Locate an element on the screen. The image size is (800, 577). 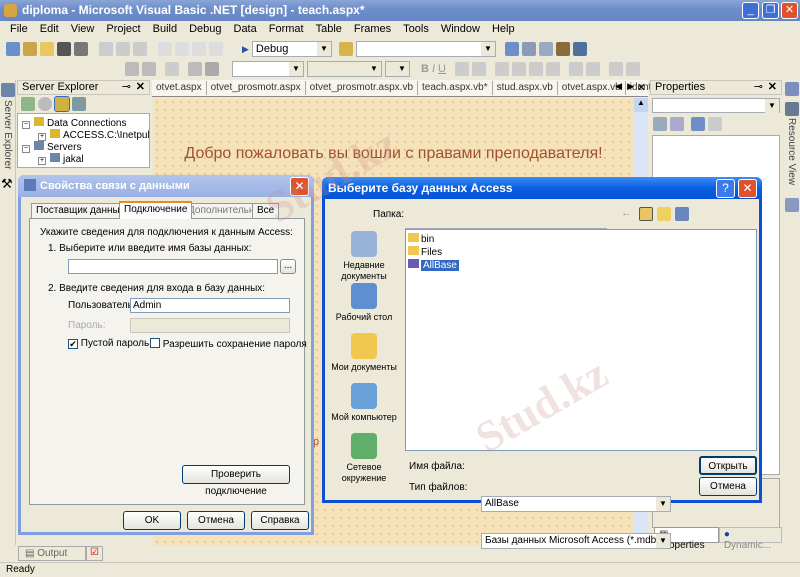
tree-node: + ACCESS.C:\Inetpub\w is located at coordinates (85, 135).